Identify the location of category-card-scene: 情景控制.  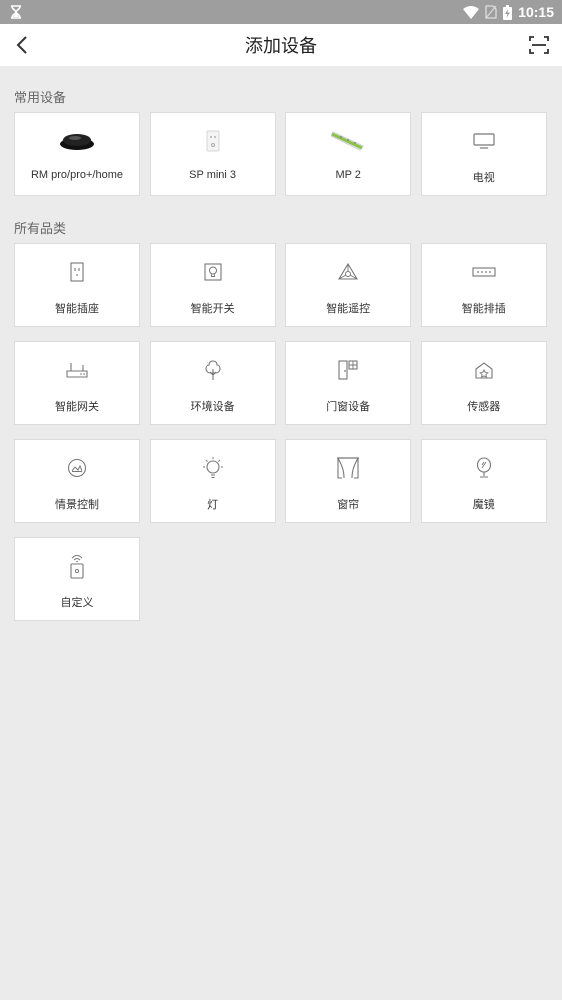
(77, 481).